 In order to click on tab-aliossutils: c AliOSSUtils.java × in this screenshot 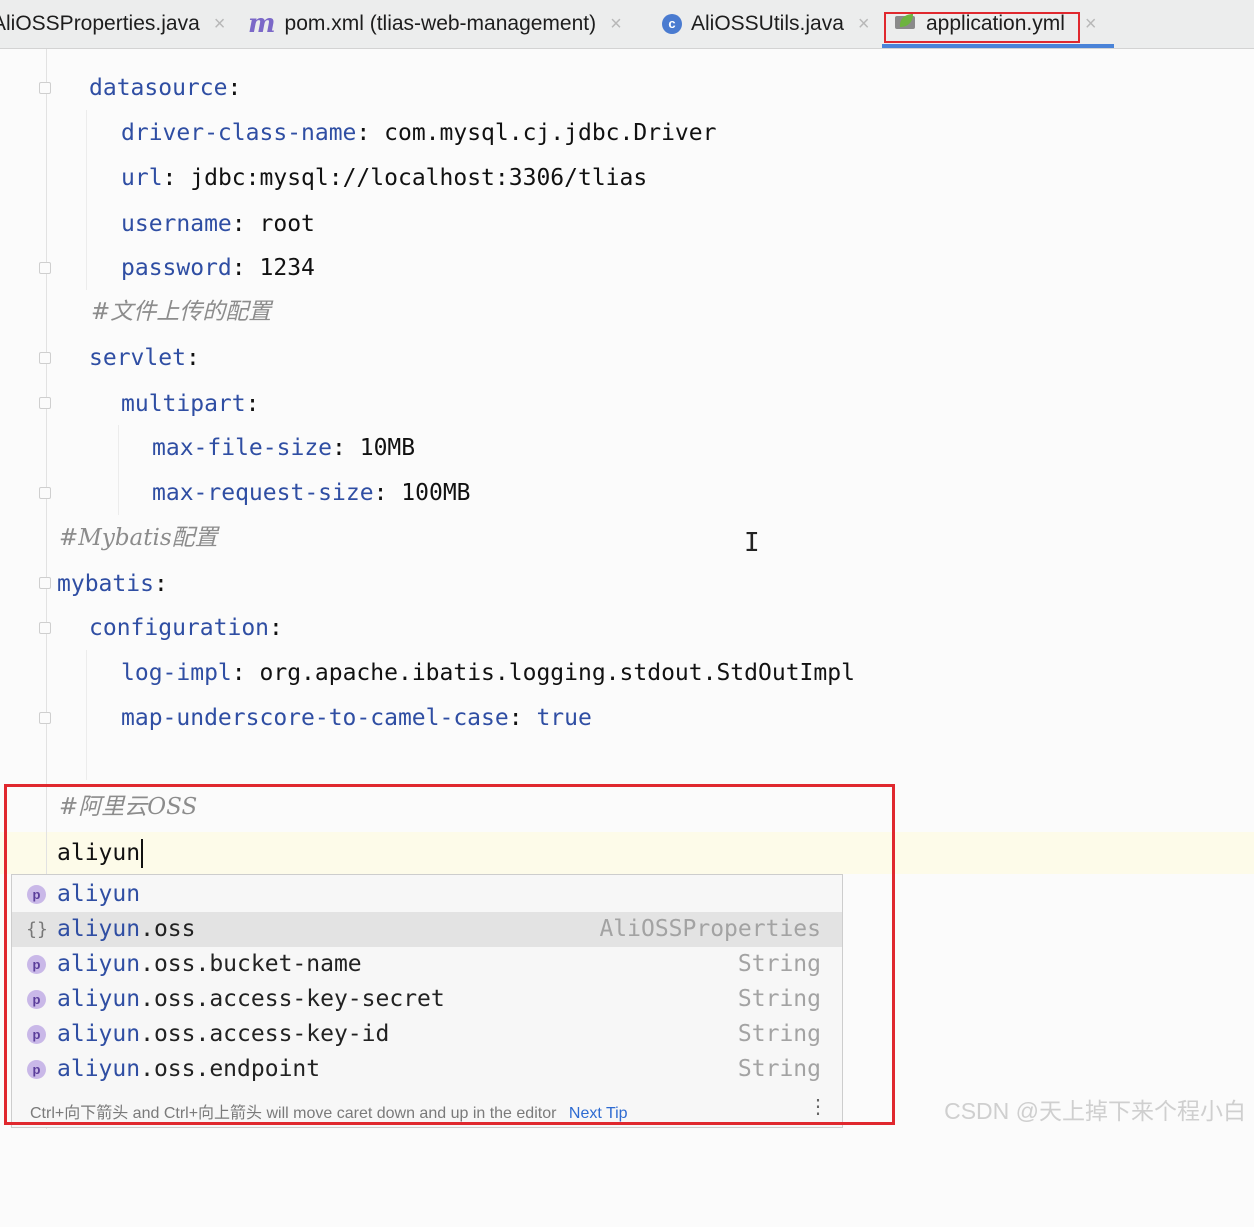, I will do `click(766, 24)`.